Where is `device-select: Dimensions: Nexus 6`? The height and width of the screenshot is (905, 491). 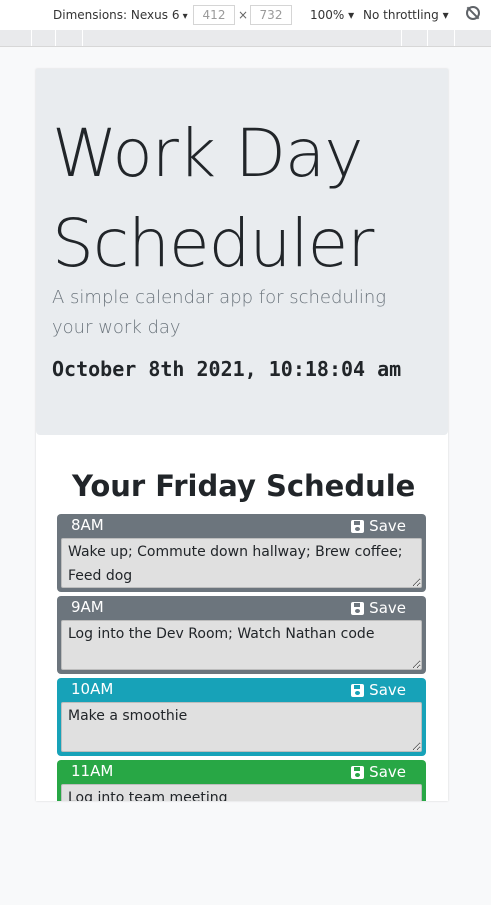
device-select: Dimensions: Nexus 6 is located at coordinates (120, 15).